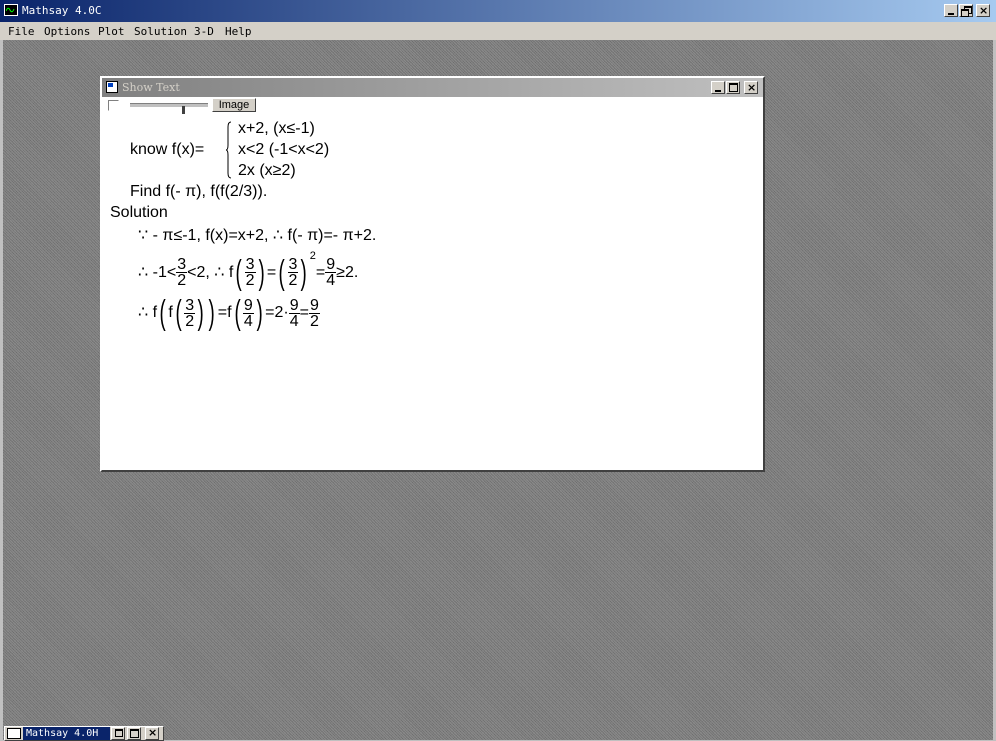 The height and width of the screenshot is (741, 996). I want to click on step-3-prefix: ∴ f, so click(148, 313).